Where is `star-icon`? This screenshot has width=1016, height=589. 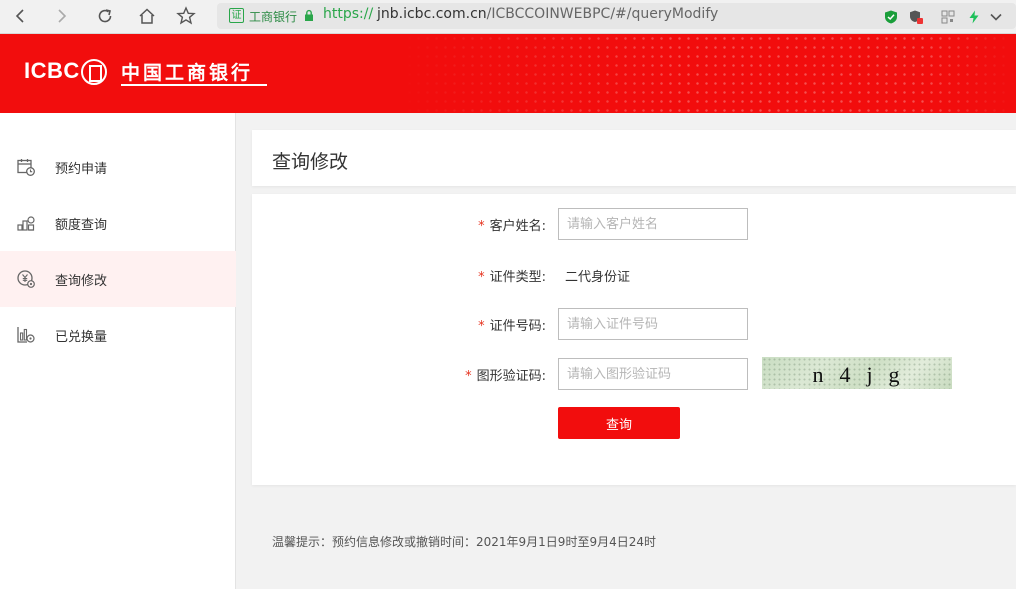
star-icon is located at coordinates (186, 15).